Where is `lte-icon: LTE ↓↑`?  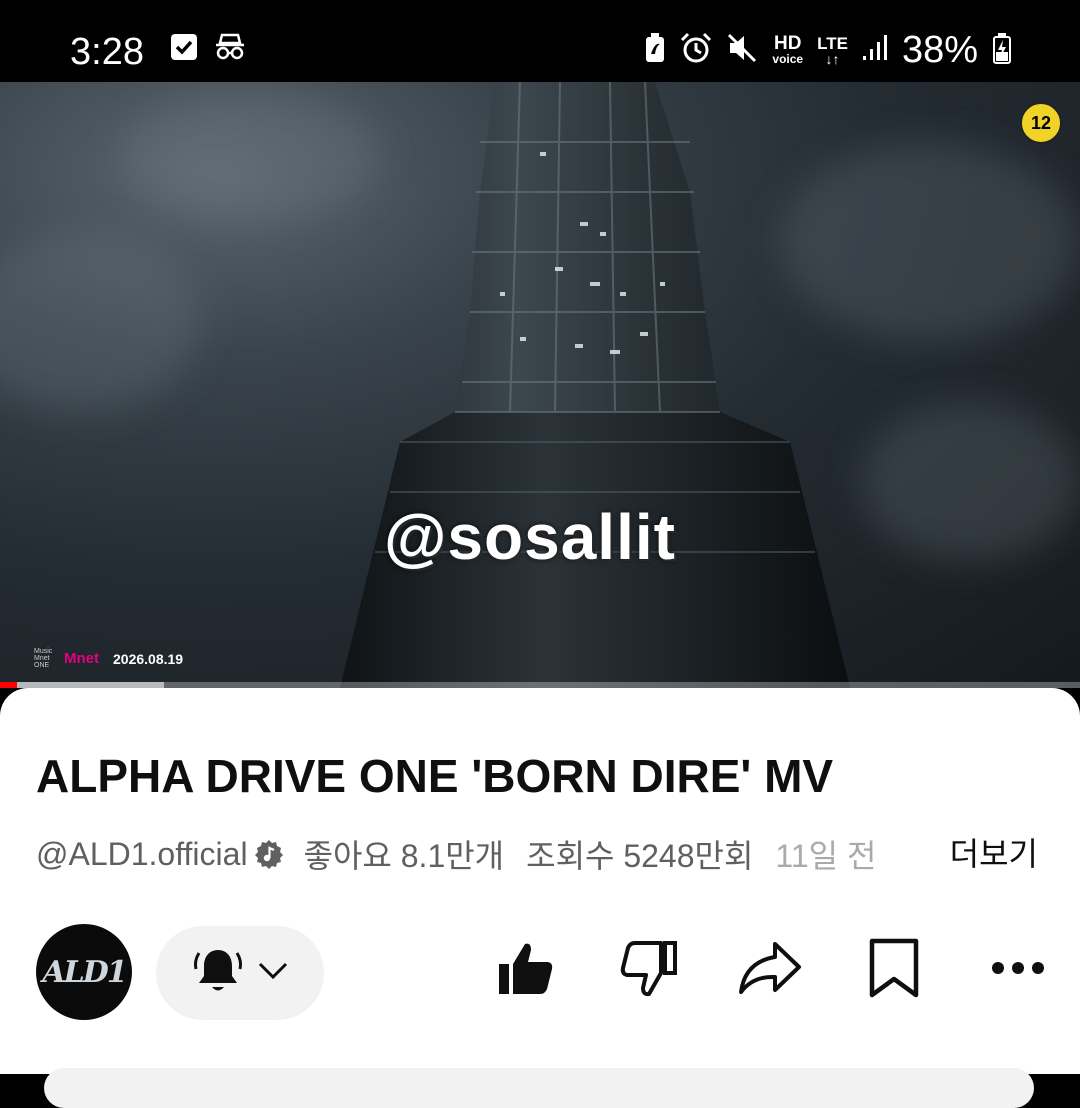 lte-icon: LTE ↓↑ is located at coordinates (832, 50).